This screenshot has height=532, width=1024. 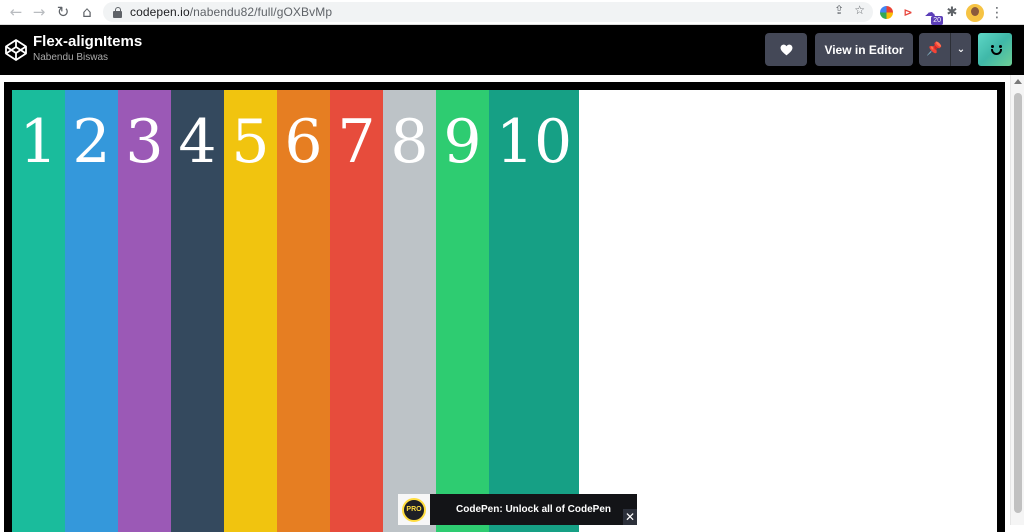 What do you see at coordinates (961, 49) in the screenshot?
I see `chevron-down-icon: ⌄` at bounding box center [961, 49].